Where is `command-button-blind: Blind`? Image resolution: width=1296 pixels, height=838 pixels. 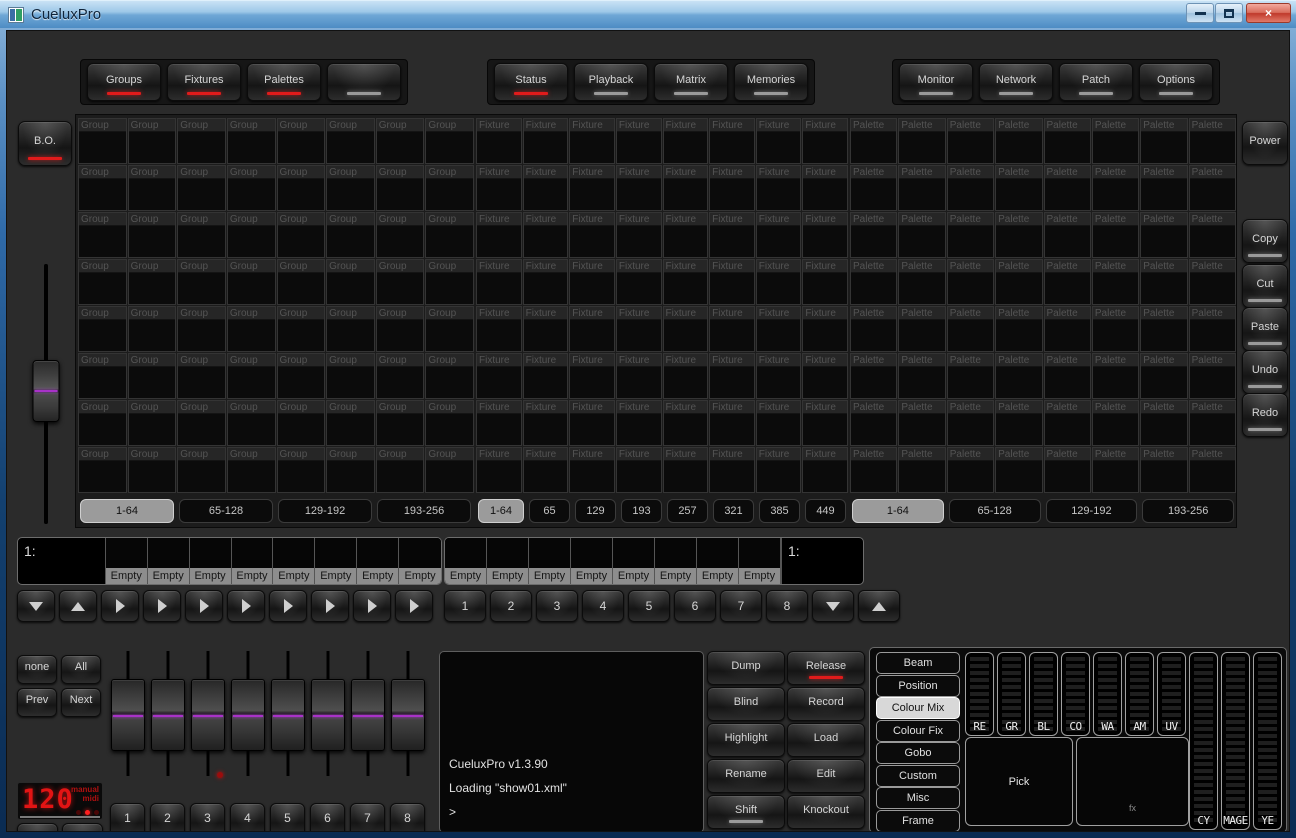 command-button-blind: Blind is located at coordinates (746, 704).